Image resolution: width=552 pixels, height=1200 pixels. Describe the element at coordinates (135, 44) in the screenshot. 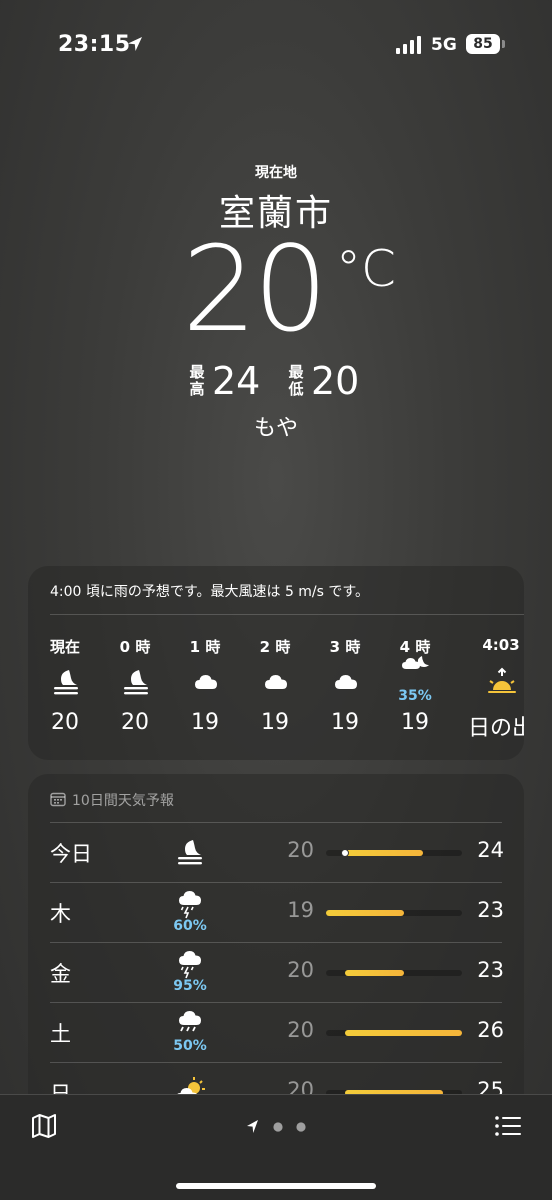

I see `location-arrow-icon` at that location.